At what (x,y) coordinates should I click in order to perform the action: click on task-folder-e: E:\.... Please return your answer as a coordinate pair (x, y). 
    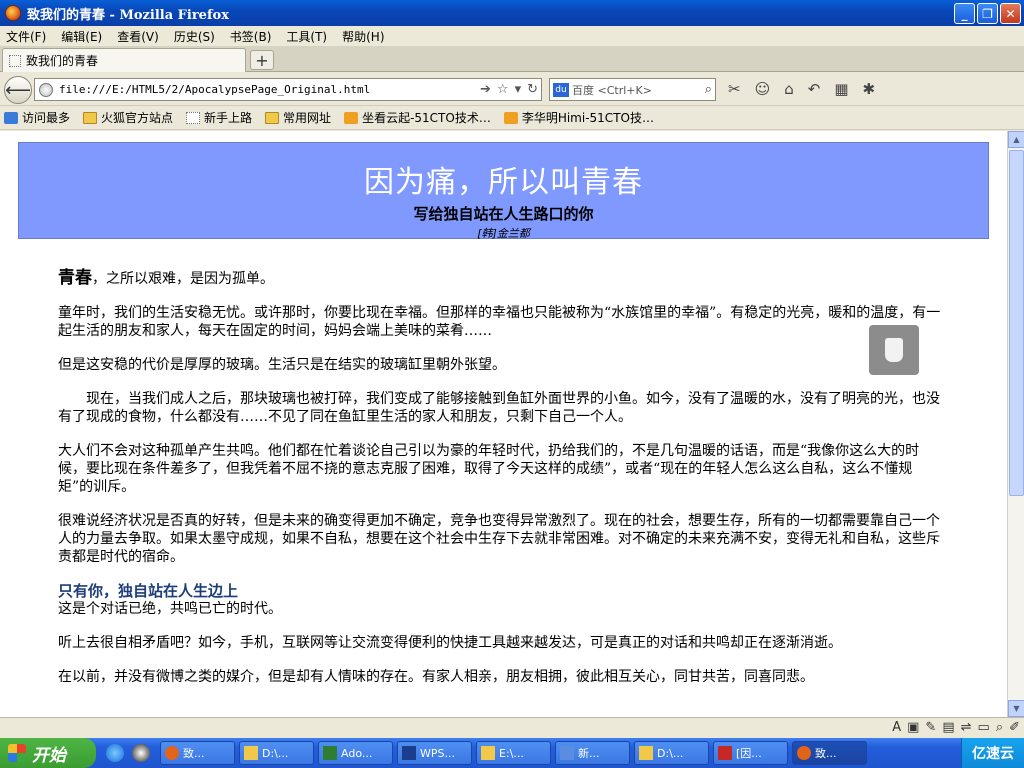
    Looking at the image, I should click on (513, 753).